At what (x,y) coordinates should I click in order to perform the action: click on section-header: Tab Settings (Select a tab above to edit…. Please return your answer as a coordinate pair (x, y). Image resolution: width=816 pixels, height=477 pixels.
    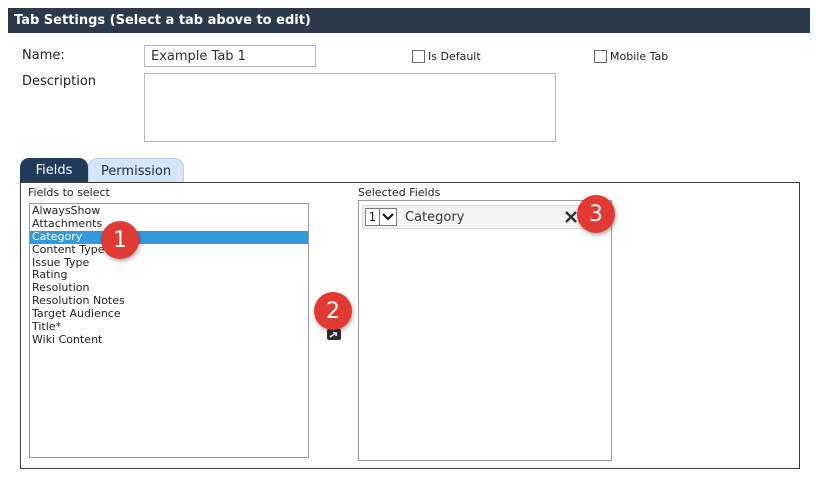
    Looking at the image, I should click on (409, 20).